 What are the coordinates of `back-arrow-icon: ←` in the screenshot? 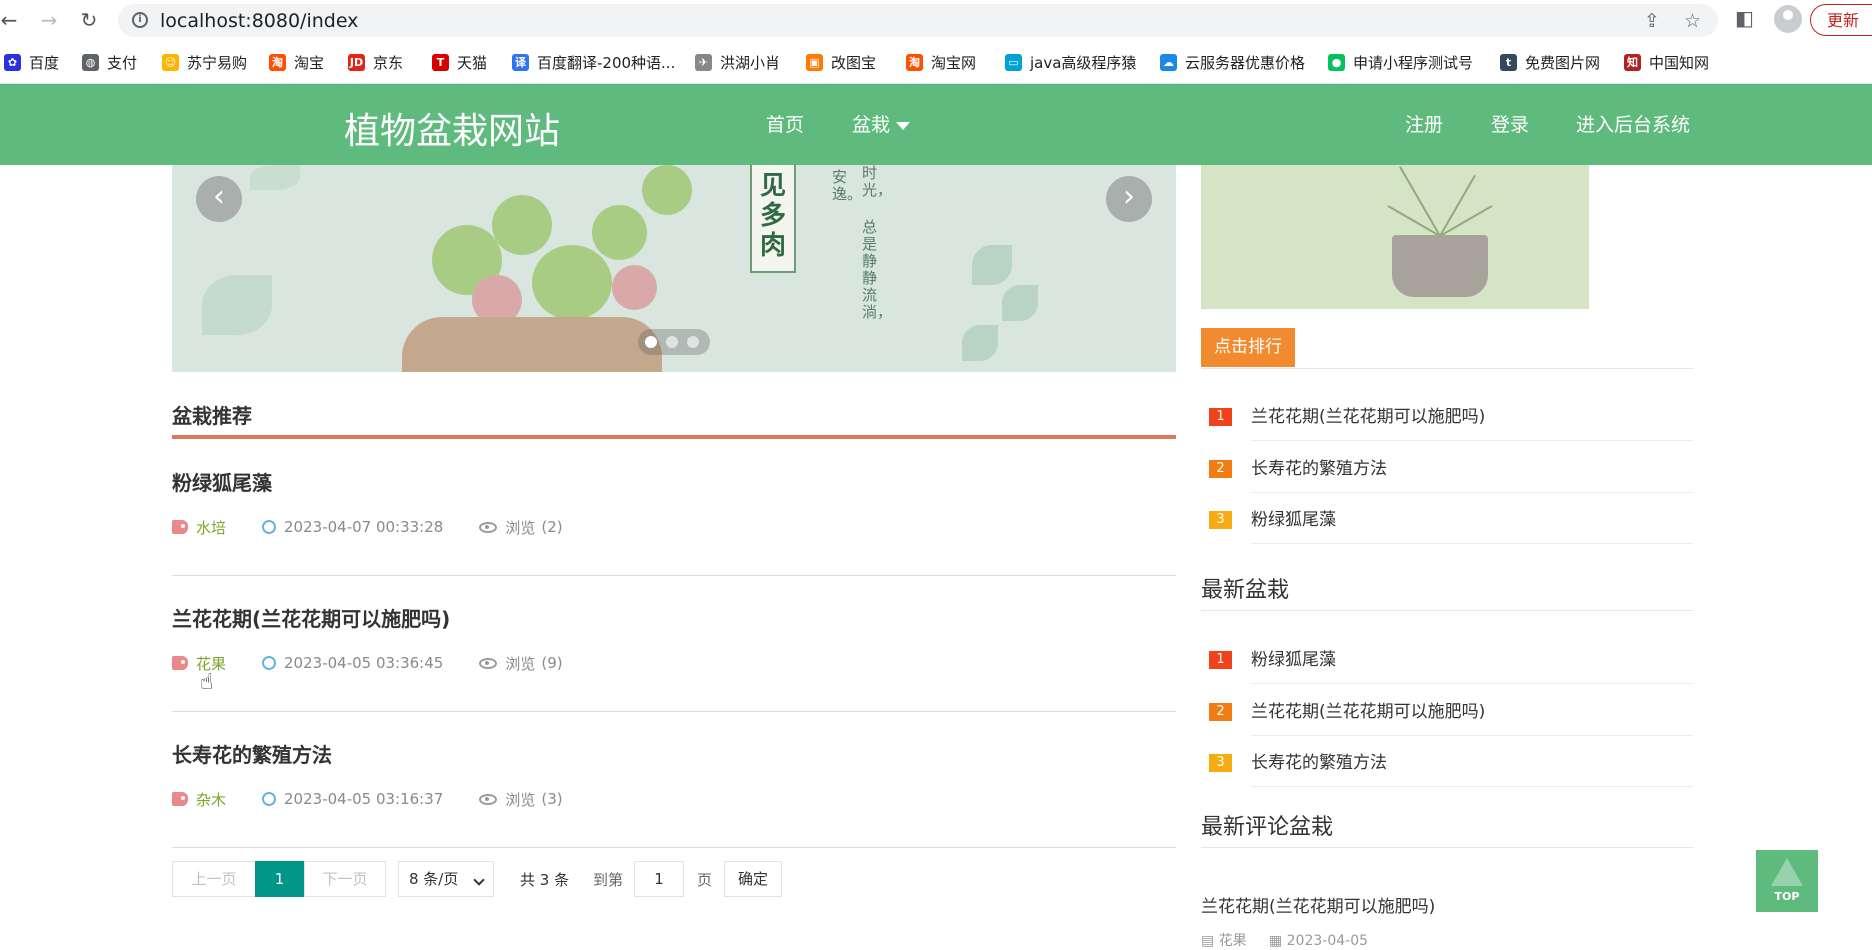 It's located at (10, 20).